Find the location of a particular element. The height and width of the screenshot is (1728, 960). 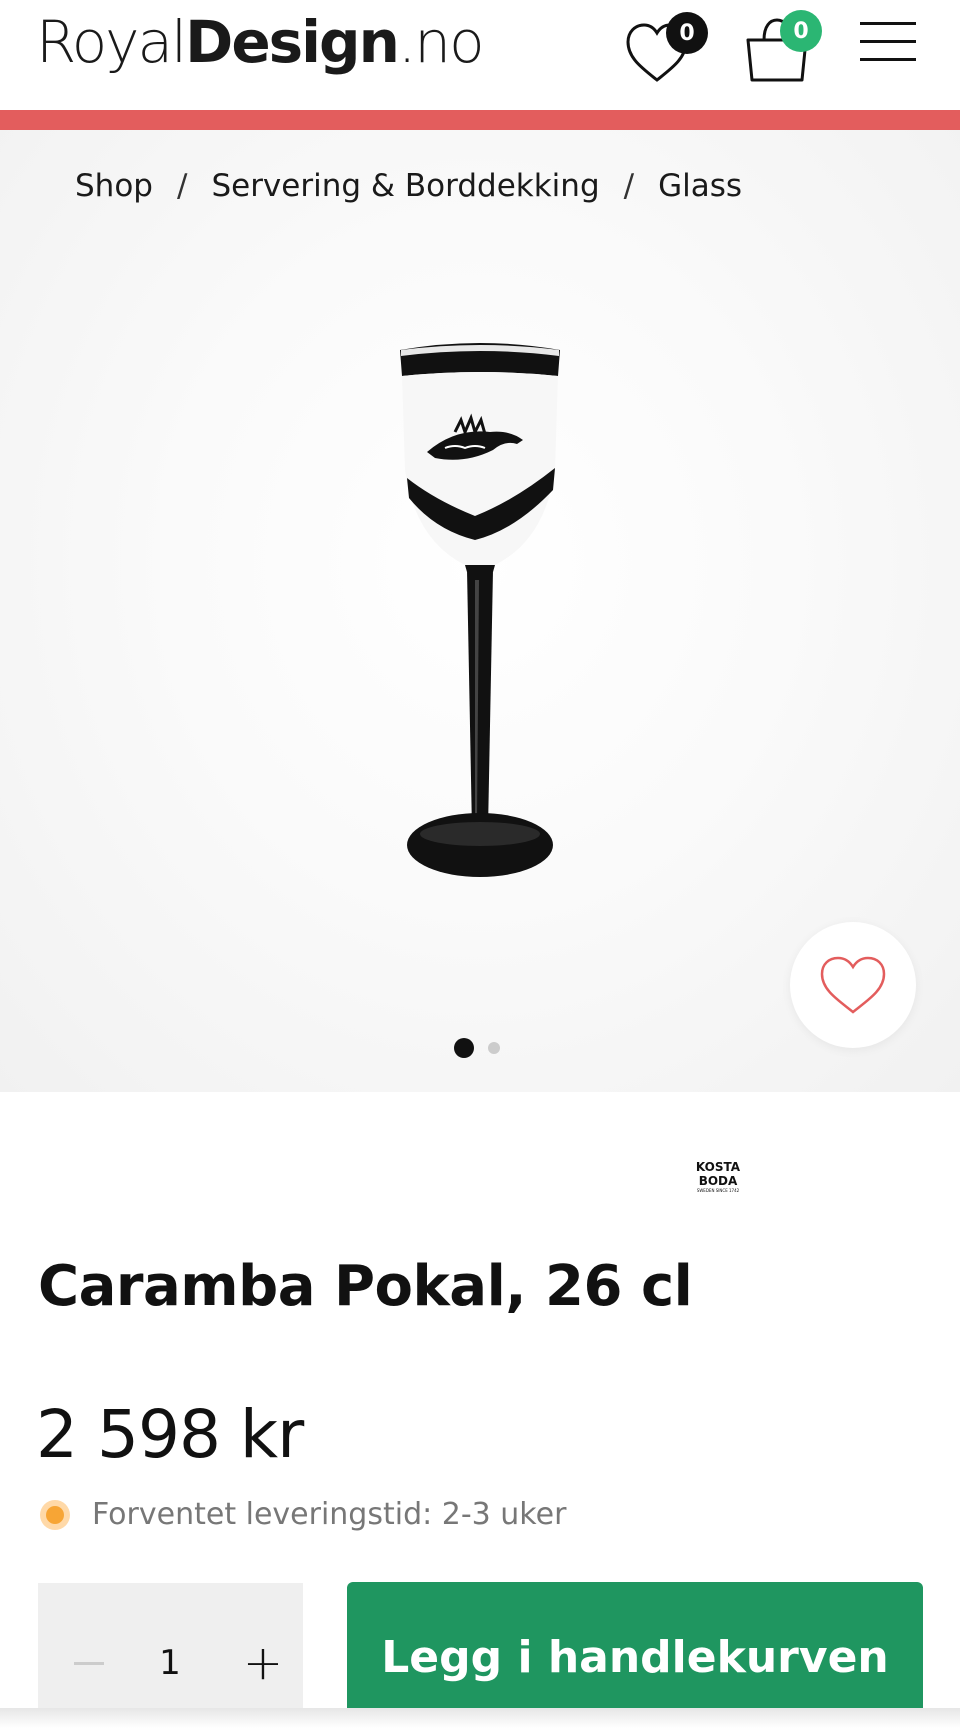

wishlist-button: 0 is located at coordinates (667, 46).